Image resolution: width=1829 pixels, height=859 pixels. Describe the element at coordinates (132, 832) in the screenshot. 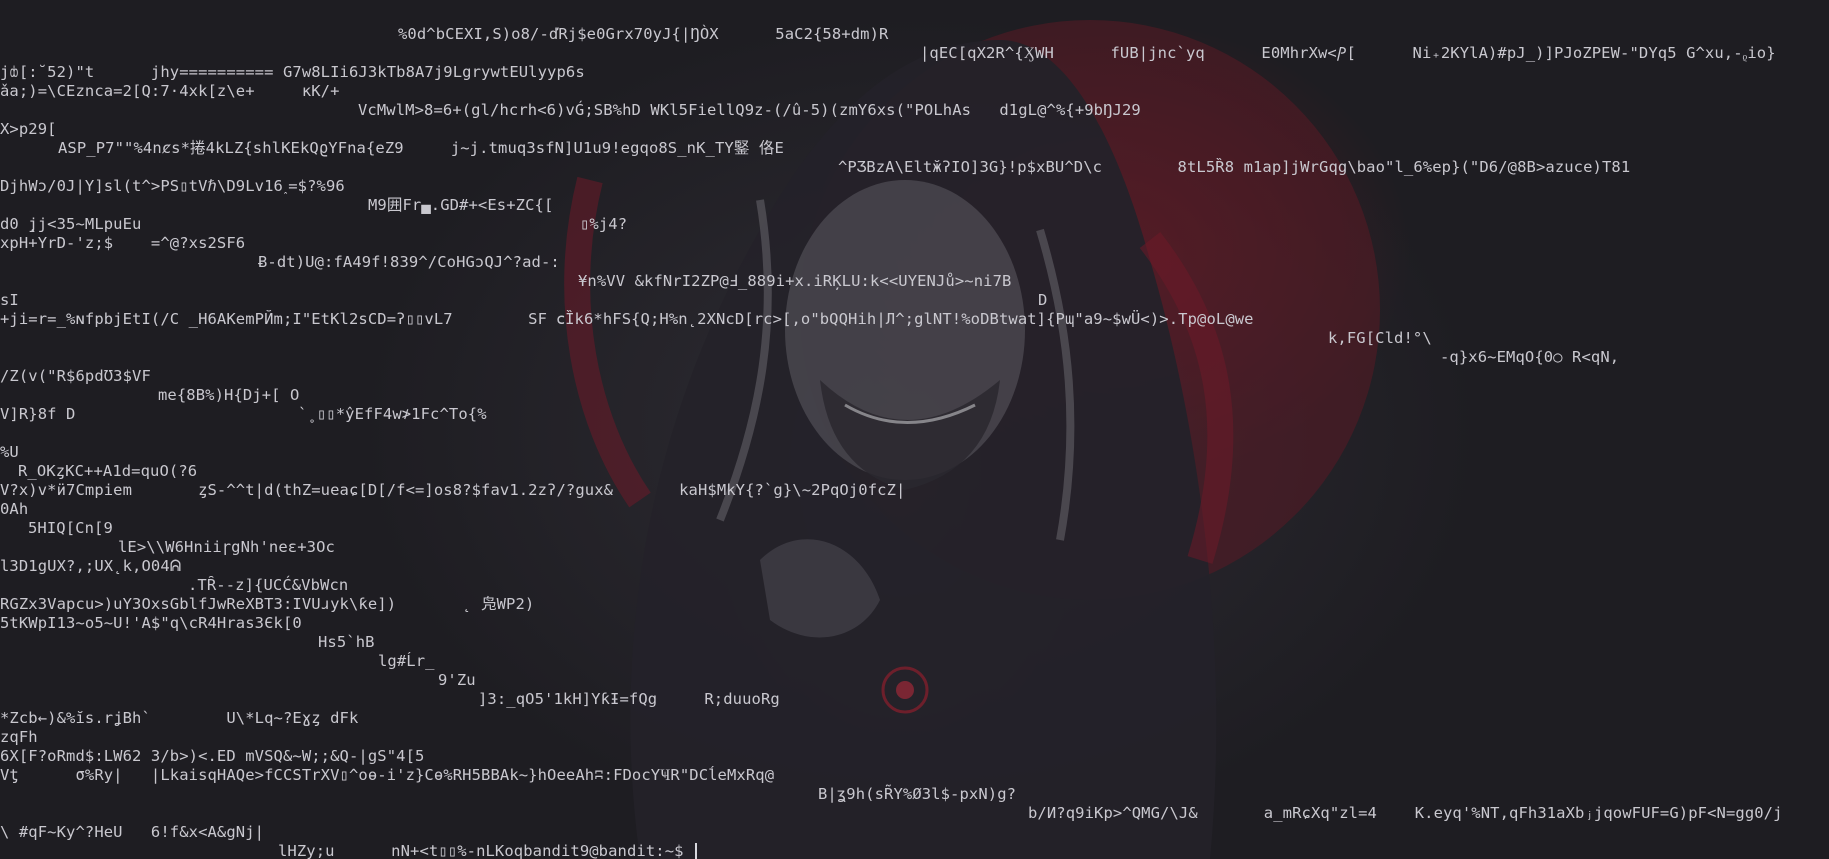

I see `terminal-line: \ #qF~Ky^?HeU 6!f&x<A&gNj|` at that location.